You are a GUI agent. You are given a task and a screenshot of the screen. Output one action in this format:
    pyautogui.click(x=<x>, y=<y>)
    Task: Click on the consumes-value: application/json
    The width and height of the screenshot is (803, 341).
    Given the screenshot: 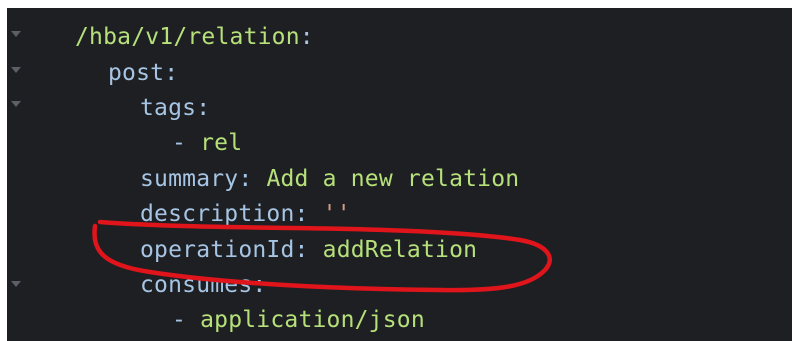 What is the action you would take?
    pyautogui.click(x=312, y=320)
    